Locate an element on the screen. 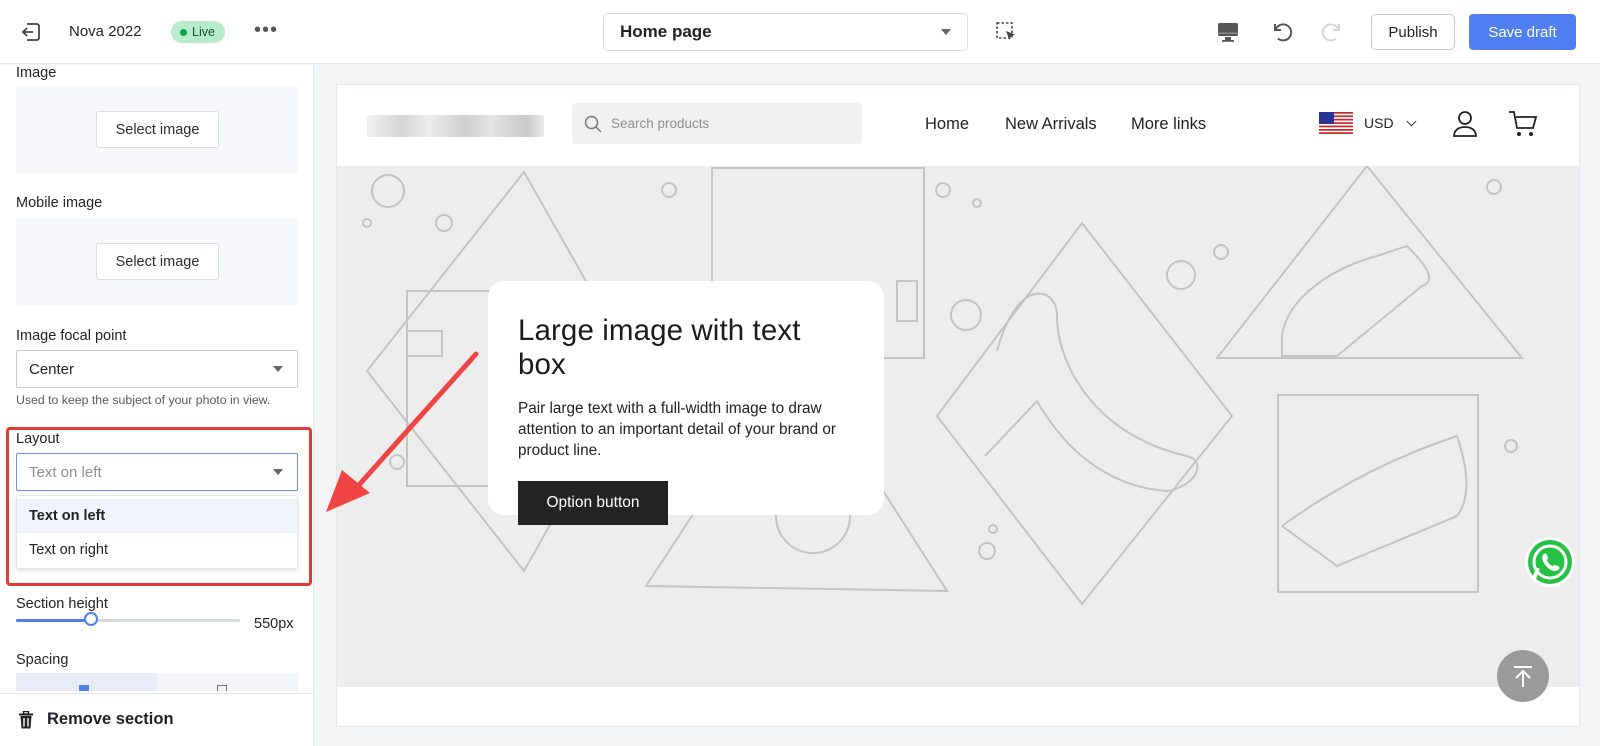 The height and width of the screenshot is (746, 1600). layout-placeholder: Text on left is located at coordinates (65, 472).